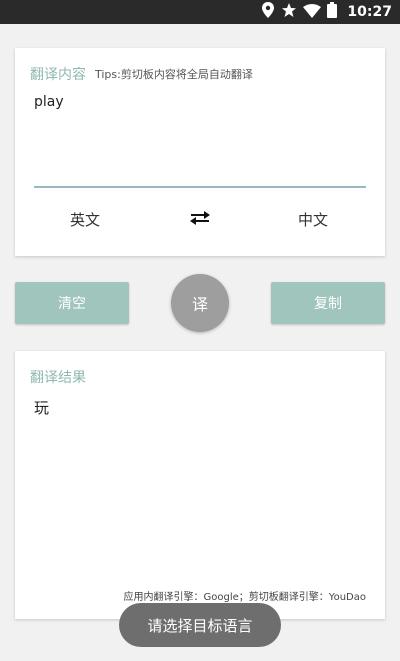 This screenshot has height=661, width=400. Describe the element at coordinates (85, 219) in the screenshot. I see `source-language-button: 英文` at that location.